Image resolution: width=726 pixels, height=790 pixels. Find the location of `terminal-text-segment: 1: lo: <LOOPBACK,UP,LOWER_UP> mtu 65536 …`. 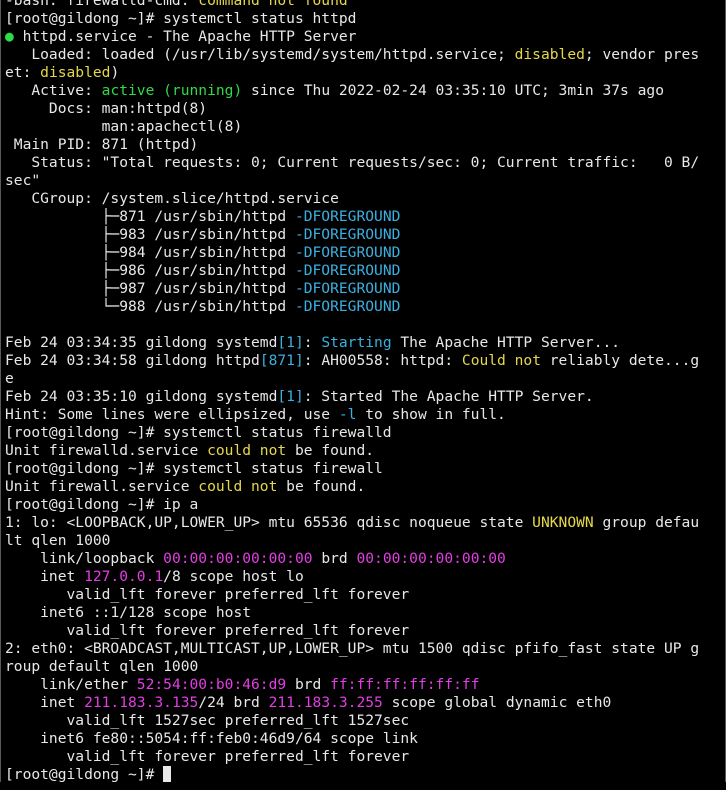

terminal-text-segment: 1: lo: <LOOPBACK,UP,LOWER_UP> mtu 65536 … is located at coordinates (269, 522).